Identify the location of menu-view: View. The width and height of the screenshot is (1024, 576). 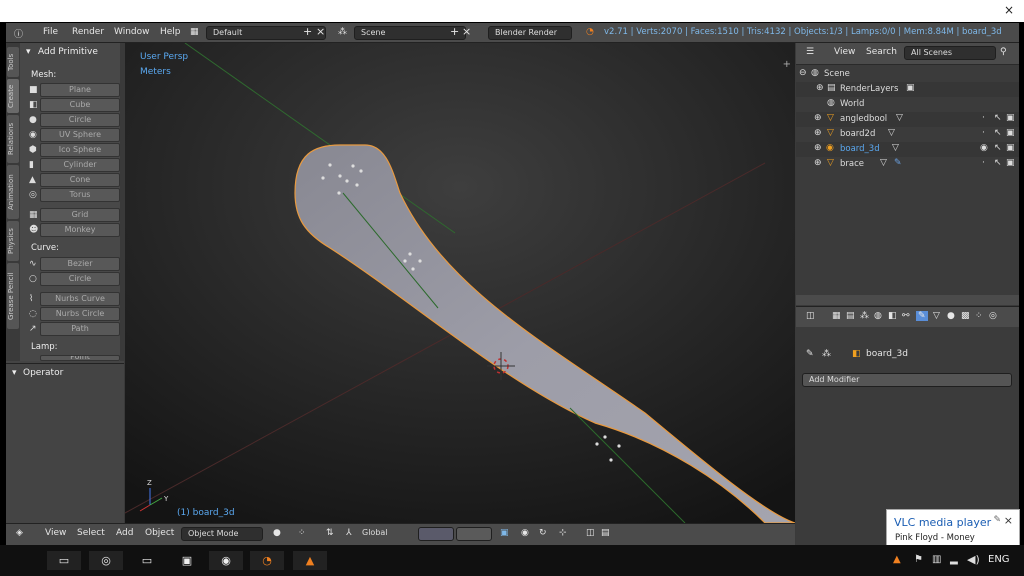
(55, 533).